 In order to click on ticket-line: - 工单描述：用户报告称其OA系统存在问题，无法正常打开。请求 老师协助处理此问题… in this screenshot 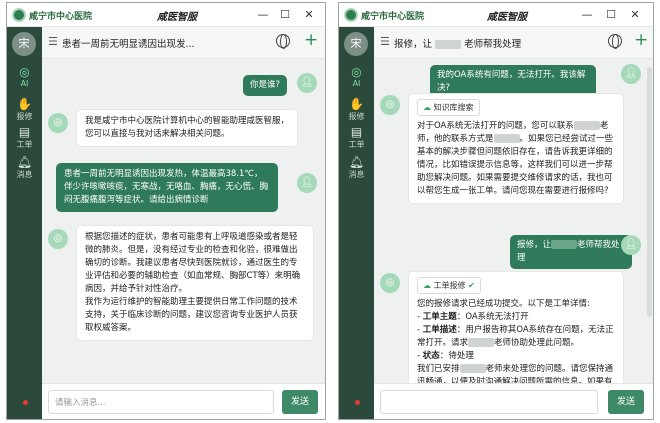, I will do `click(515, 336)`.